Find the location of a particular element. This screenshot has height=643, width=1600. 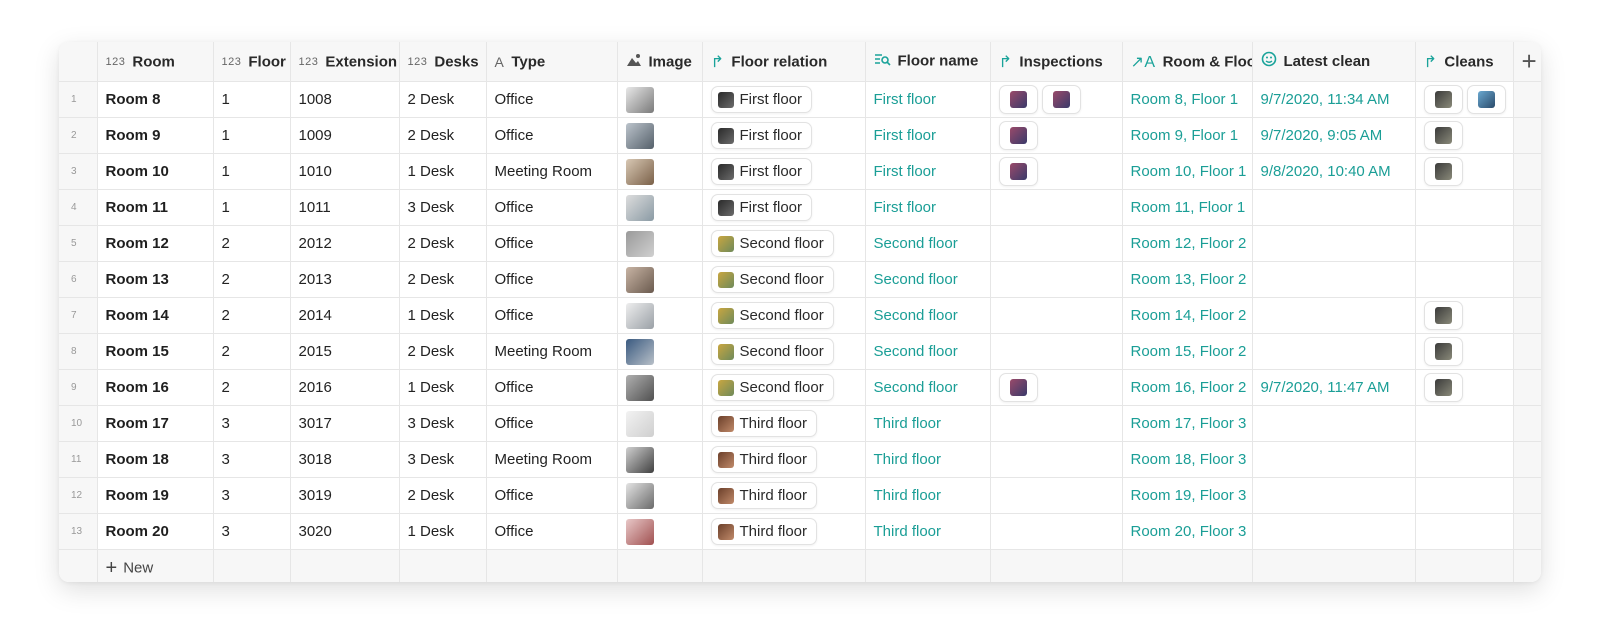

cell-room-floor: Room 13, Floor 2 is located at coordinates (1187, 279).